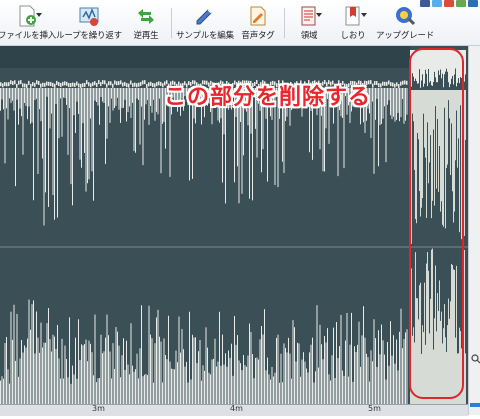  Describe the element at coordinates (353, 36) in the screenshot. I see `bookmark-label: しおり` at that location.